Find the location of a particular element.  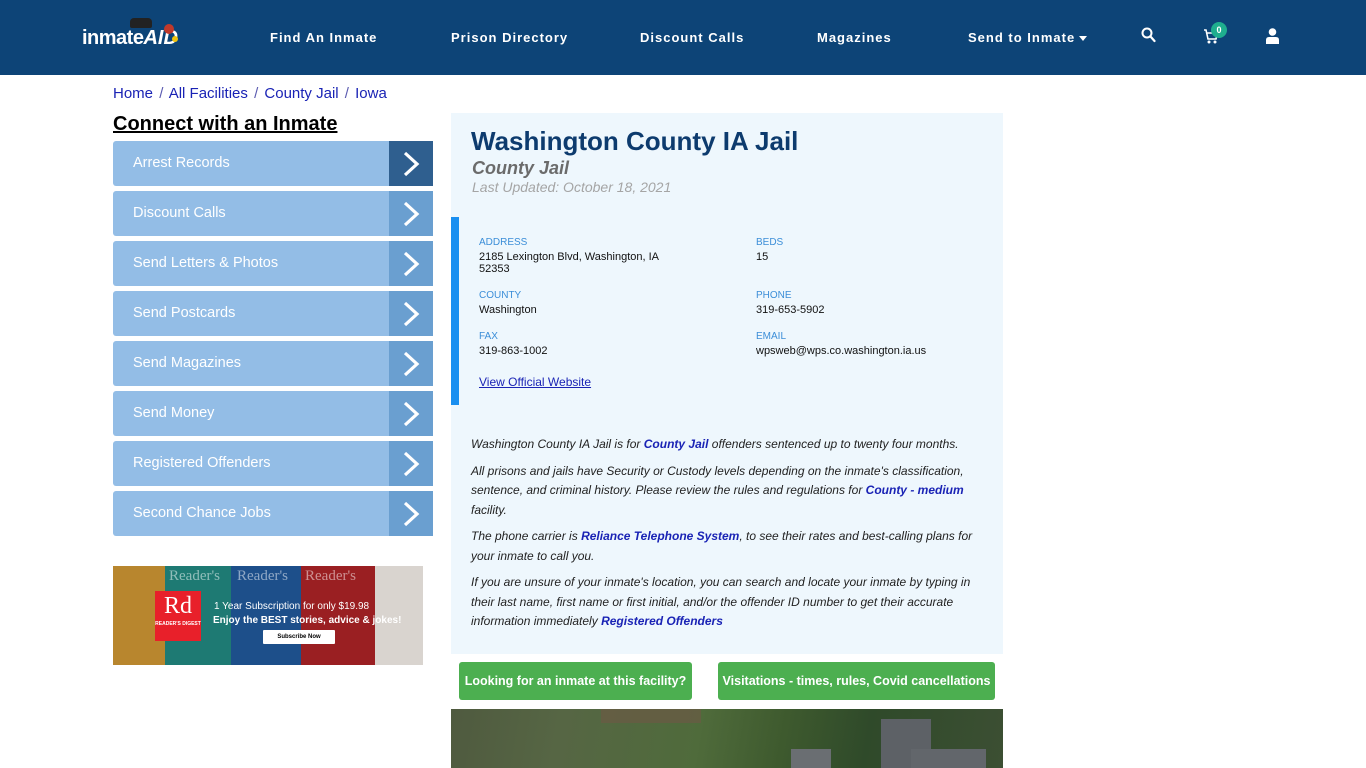

search-icon is located at coordinates (1148, 37).